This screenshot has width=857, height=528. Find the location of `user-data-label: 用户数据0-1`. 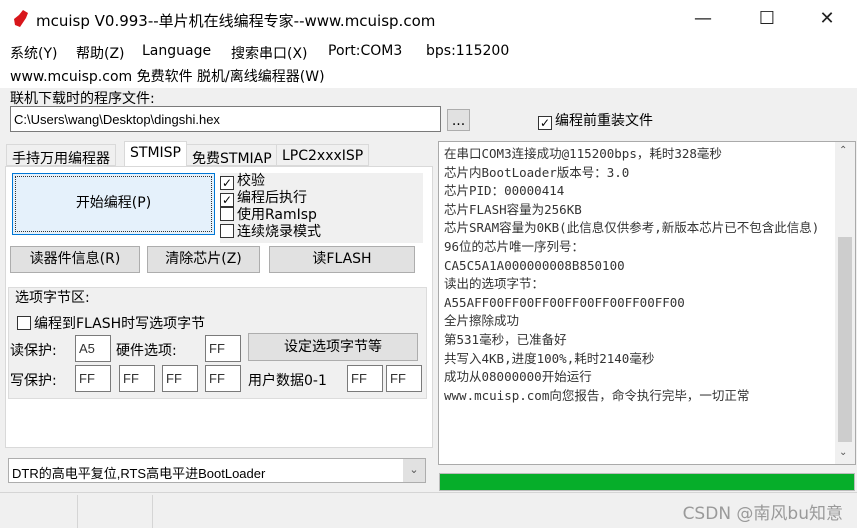

user-data-label: 用户数据0-1 is located at coordinates (287, 381).